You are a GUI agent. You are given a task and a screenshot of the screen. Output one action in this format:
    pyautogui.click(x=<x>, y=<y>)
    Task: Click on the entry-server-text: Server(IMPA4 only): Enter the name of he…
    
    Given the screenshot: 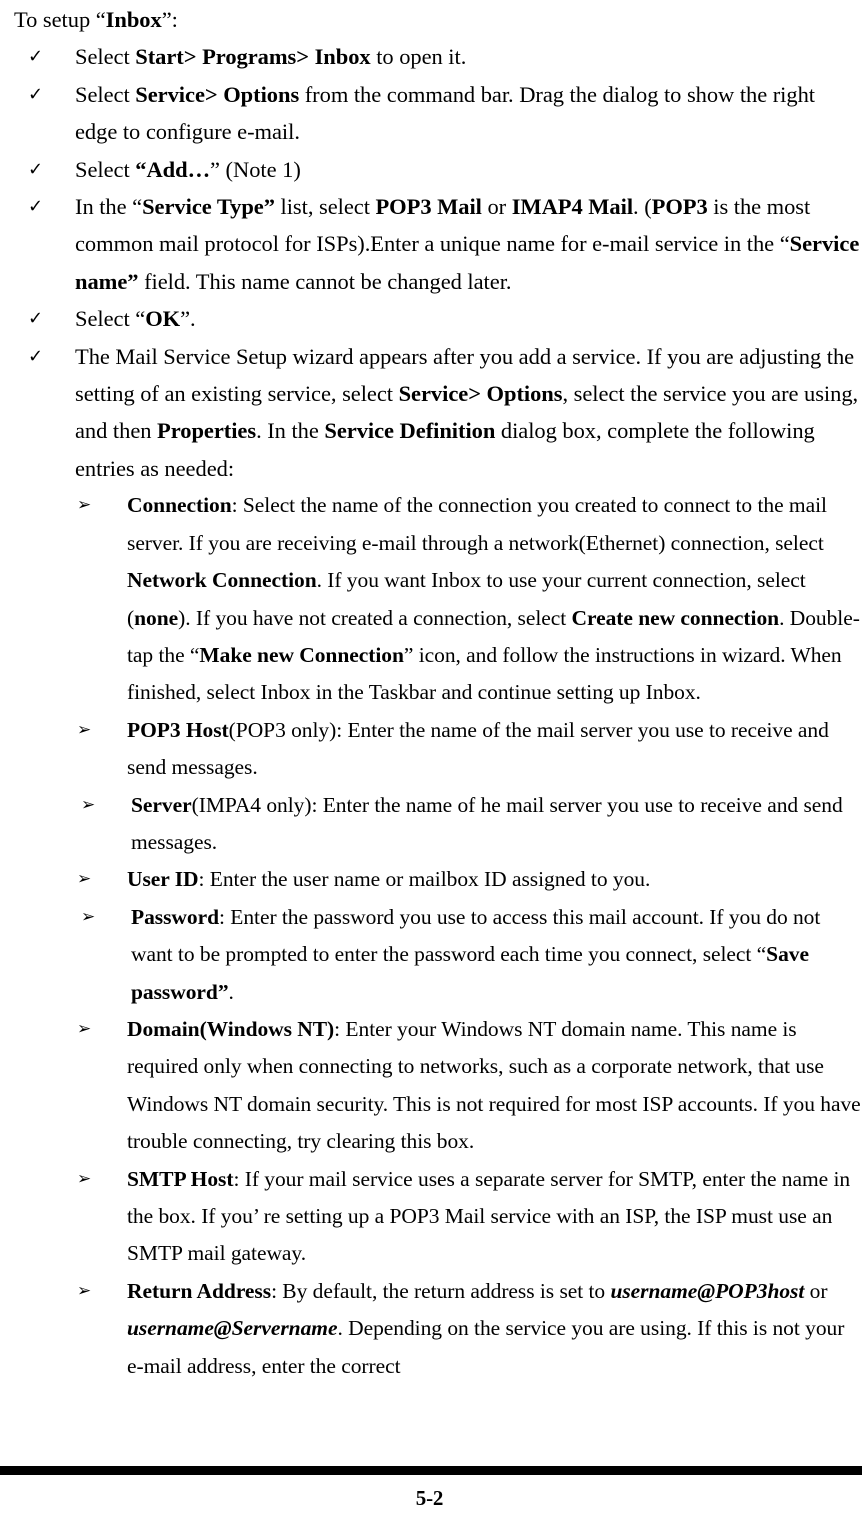 What is the action you would take?
    pyautogui.click(x=487, y=823)
    